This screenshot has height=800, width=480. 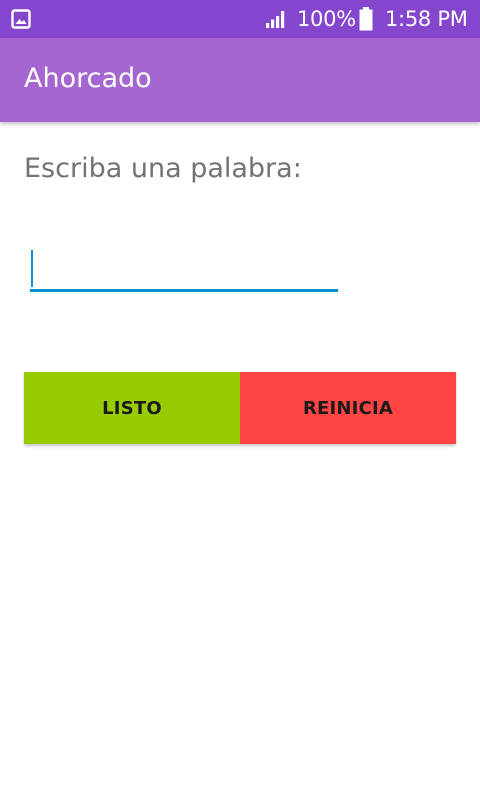 I want to click on button-row: LISTO REINICIA, so click(x=240, y=408).